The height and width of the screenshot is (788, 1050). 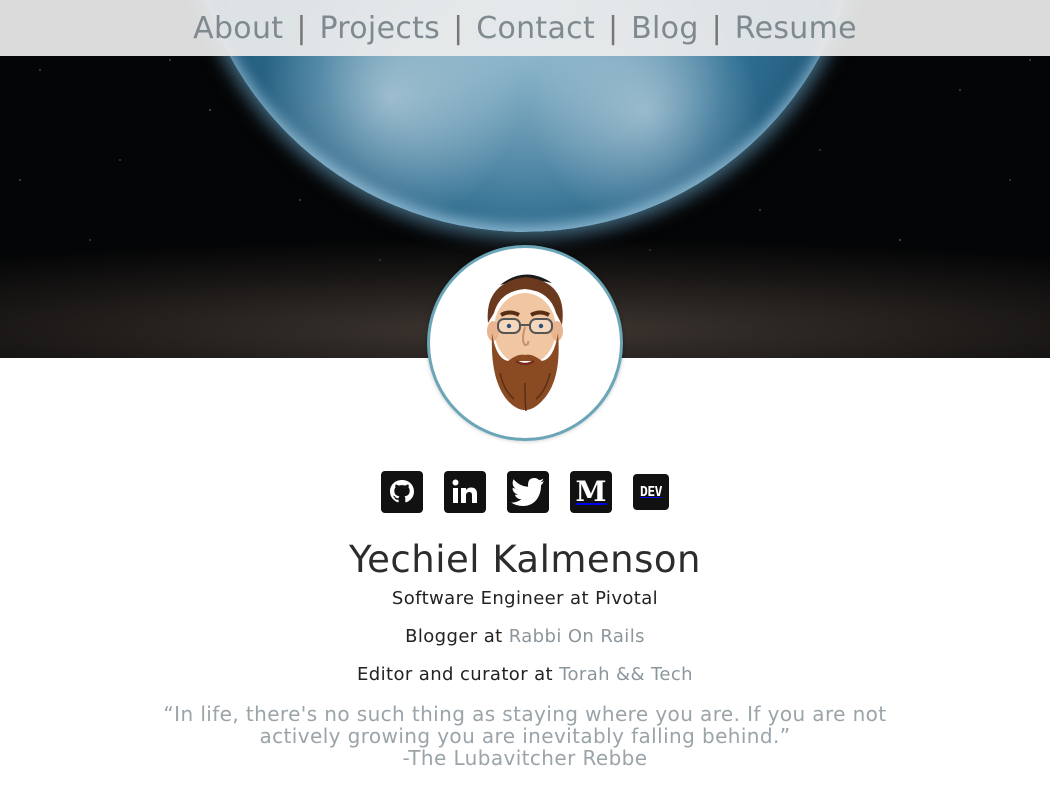 What do you see at coordinates (379, 28) in the screenshot?
I see `nav-projects: Projects` at bounding box center [379, 28].